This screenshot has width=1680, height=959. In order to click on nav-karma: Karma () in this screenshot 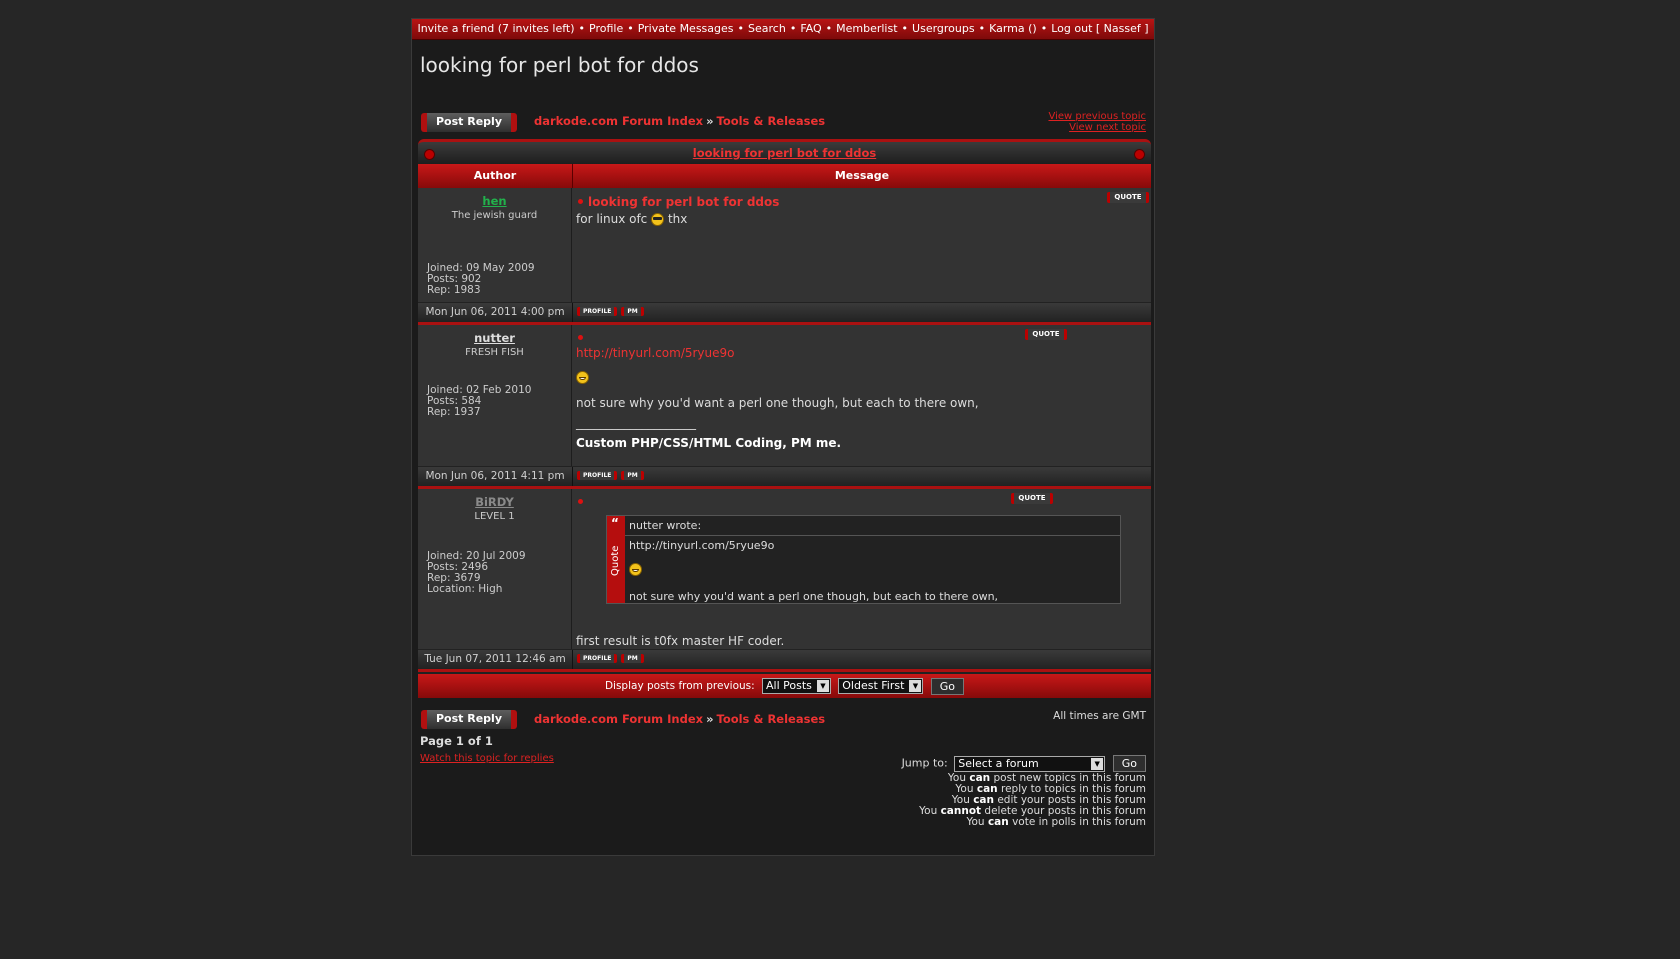, I will do `click(1013, 28)`.